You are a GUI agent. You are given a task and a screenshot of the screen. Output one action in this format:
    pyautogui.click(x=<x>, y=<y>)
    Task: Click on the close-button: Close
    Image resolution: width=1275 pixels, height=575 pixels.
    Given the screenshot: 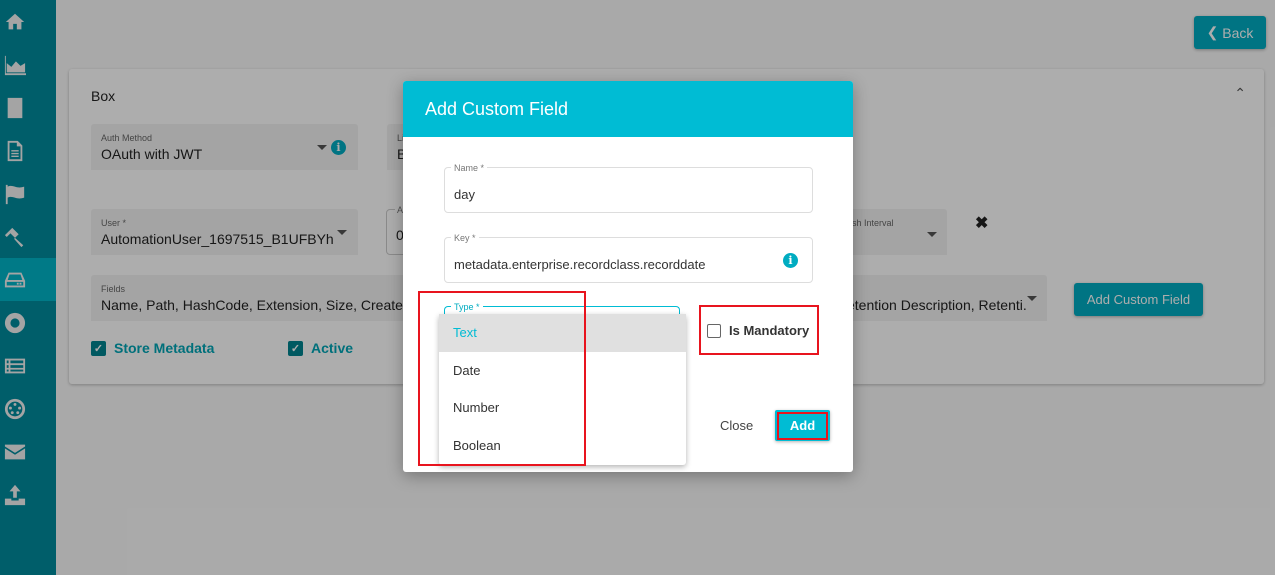 What is the action you would take?
    pyautogui.click(x=736, y=425)
    